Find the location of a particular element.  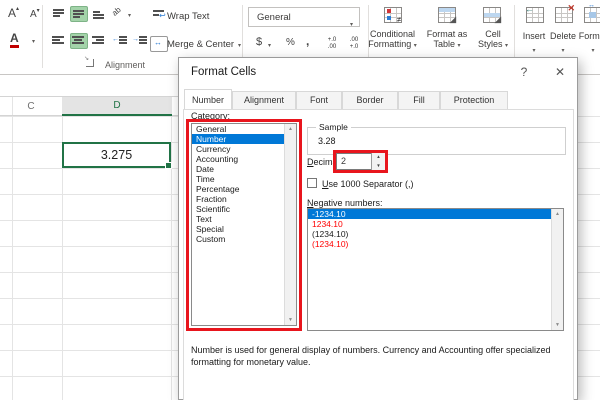

font-color-caret-icon: ▾ is located at coordinates (33, 41).